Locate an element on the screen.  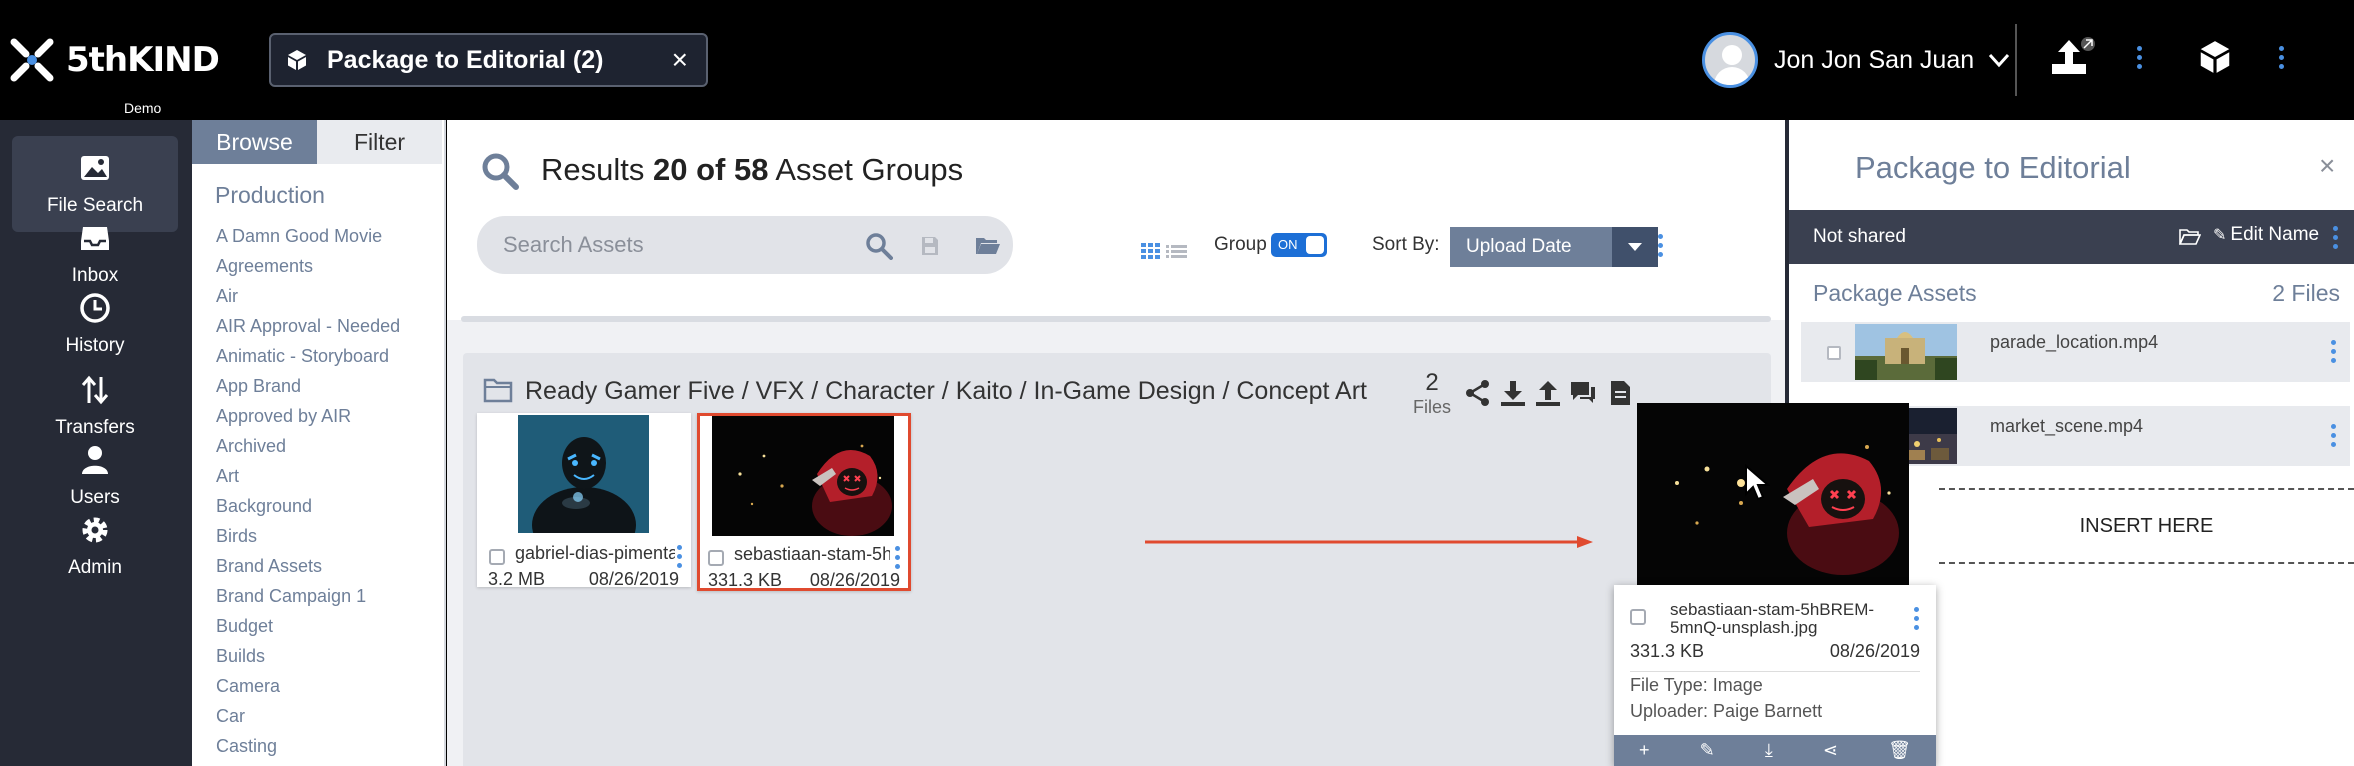
edit-name-button: ✎ Edit Name is located at coordinates (2266, 235).